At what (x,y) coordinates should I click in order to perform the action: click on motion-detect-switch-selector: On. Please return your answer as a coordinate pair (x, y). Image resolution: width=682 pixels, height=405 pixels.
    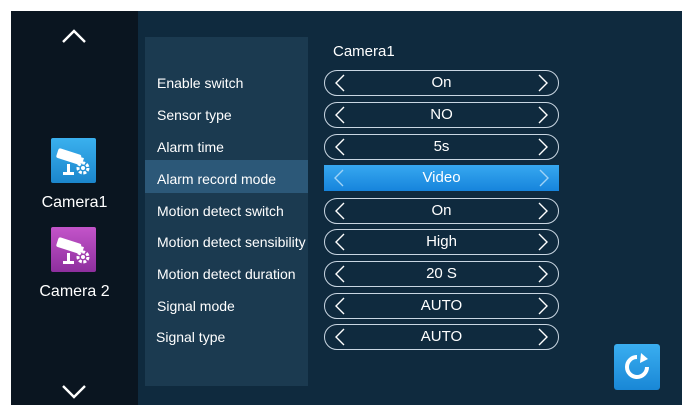
    Looking at the image, I should click on (441, 211).